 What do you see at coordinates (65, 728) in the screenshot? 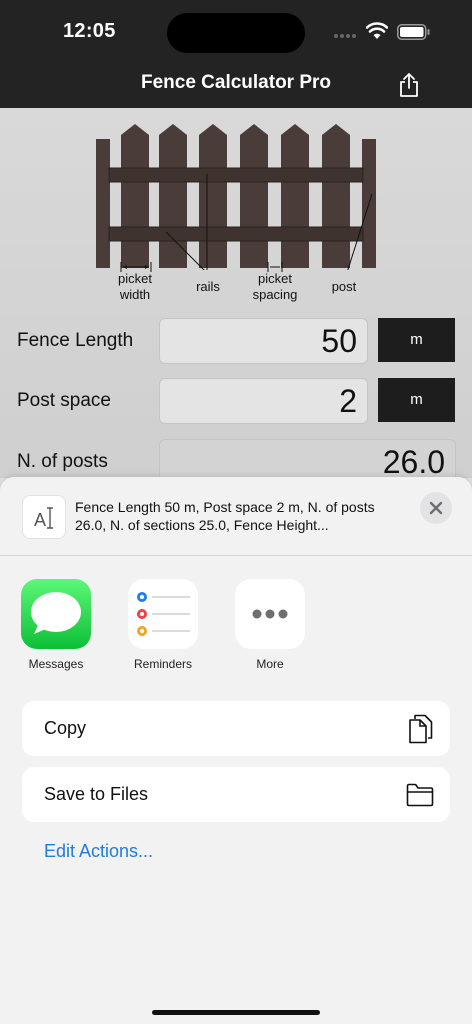
I see `copy-label: Copy` at bounding box center [65, 728].